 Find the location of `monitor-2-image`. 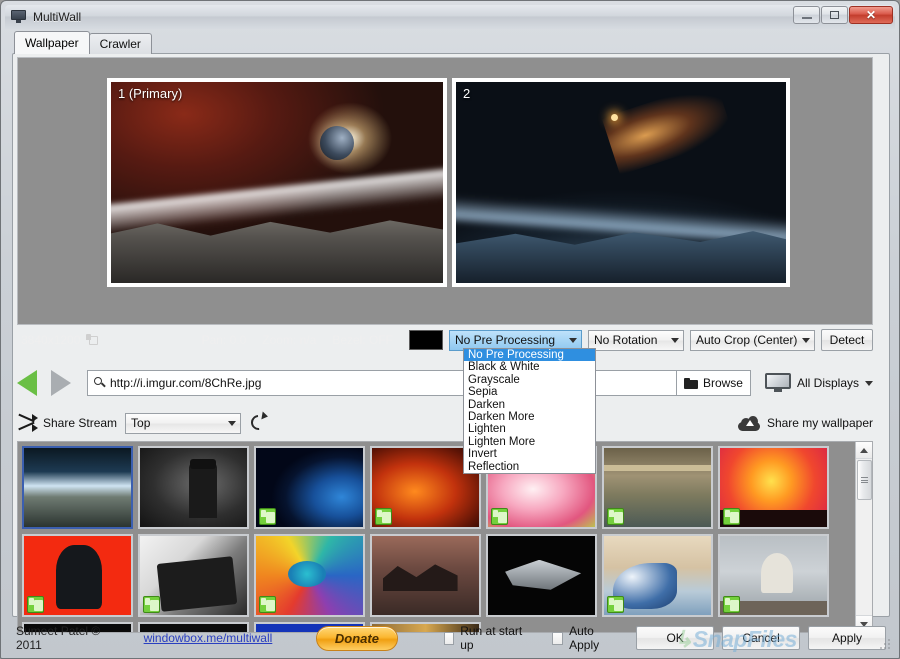

monitor-2-image is located at coordinates (621, 182).